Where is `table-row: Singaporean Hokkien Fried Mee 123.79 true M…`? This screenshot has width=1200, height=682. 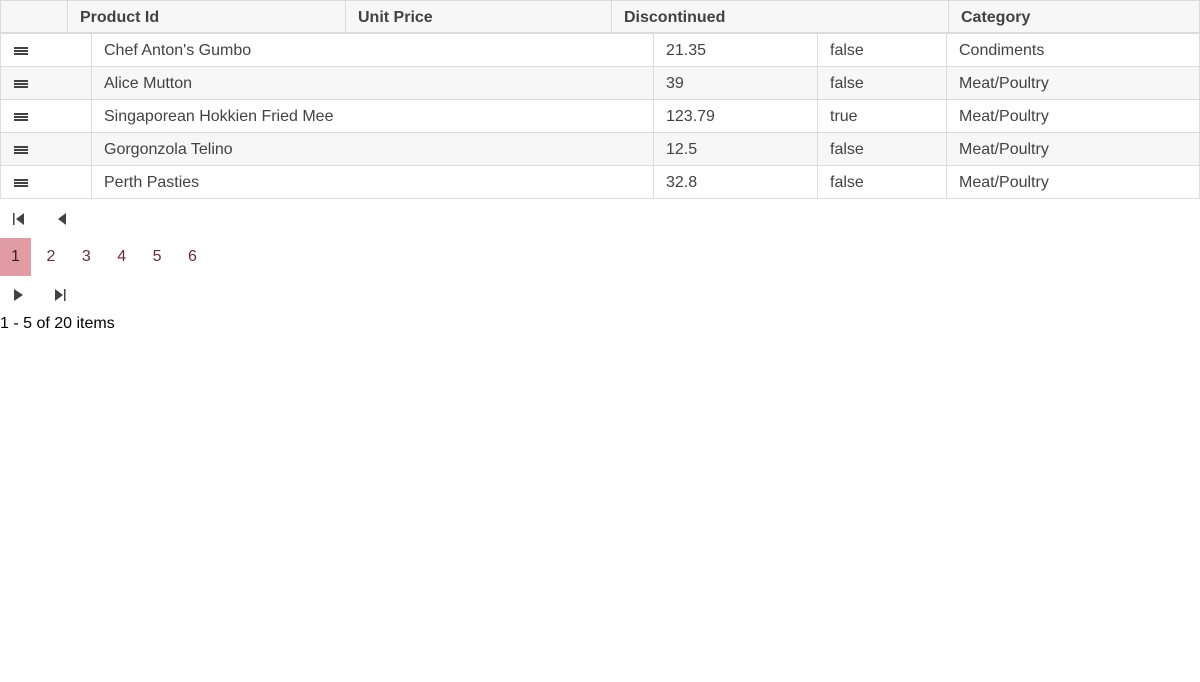
table-row: Singaporean Hokkien Fried Mee 123.79 true M… is located at coordinates (600, 116).